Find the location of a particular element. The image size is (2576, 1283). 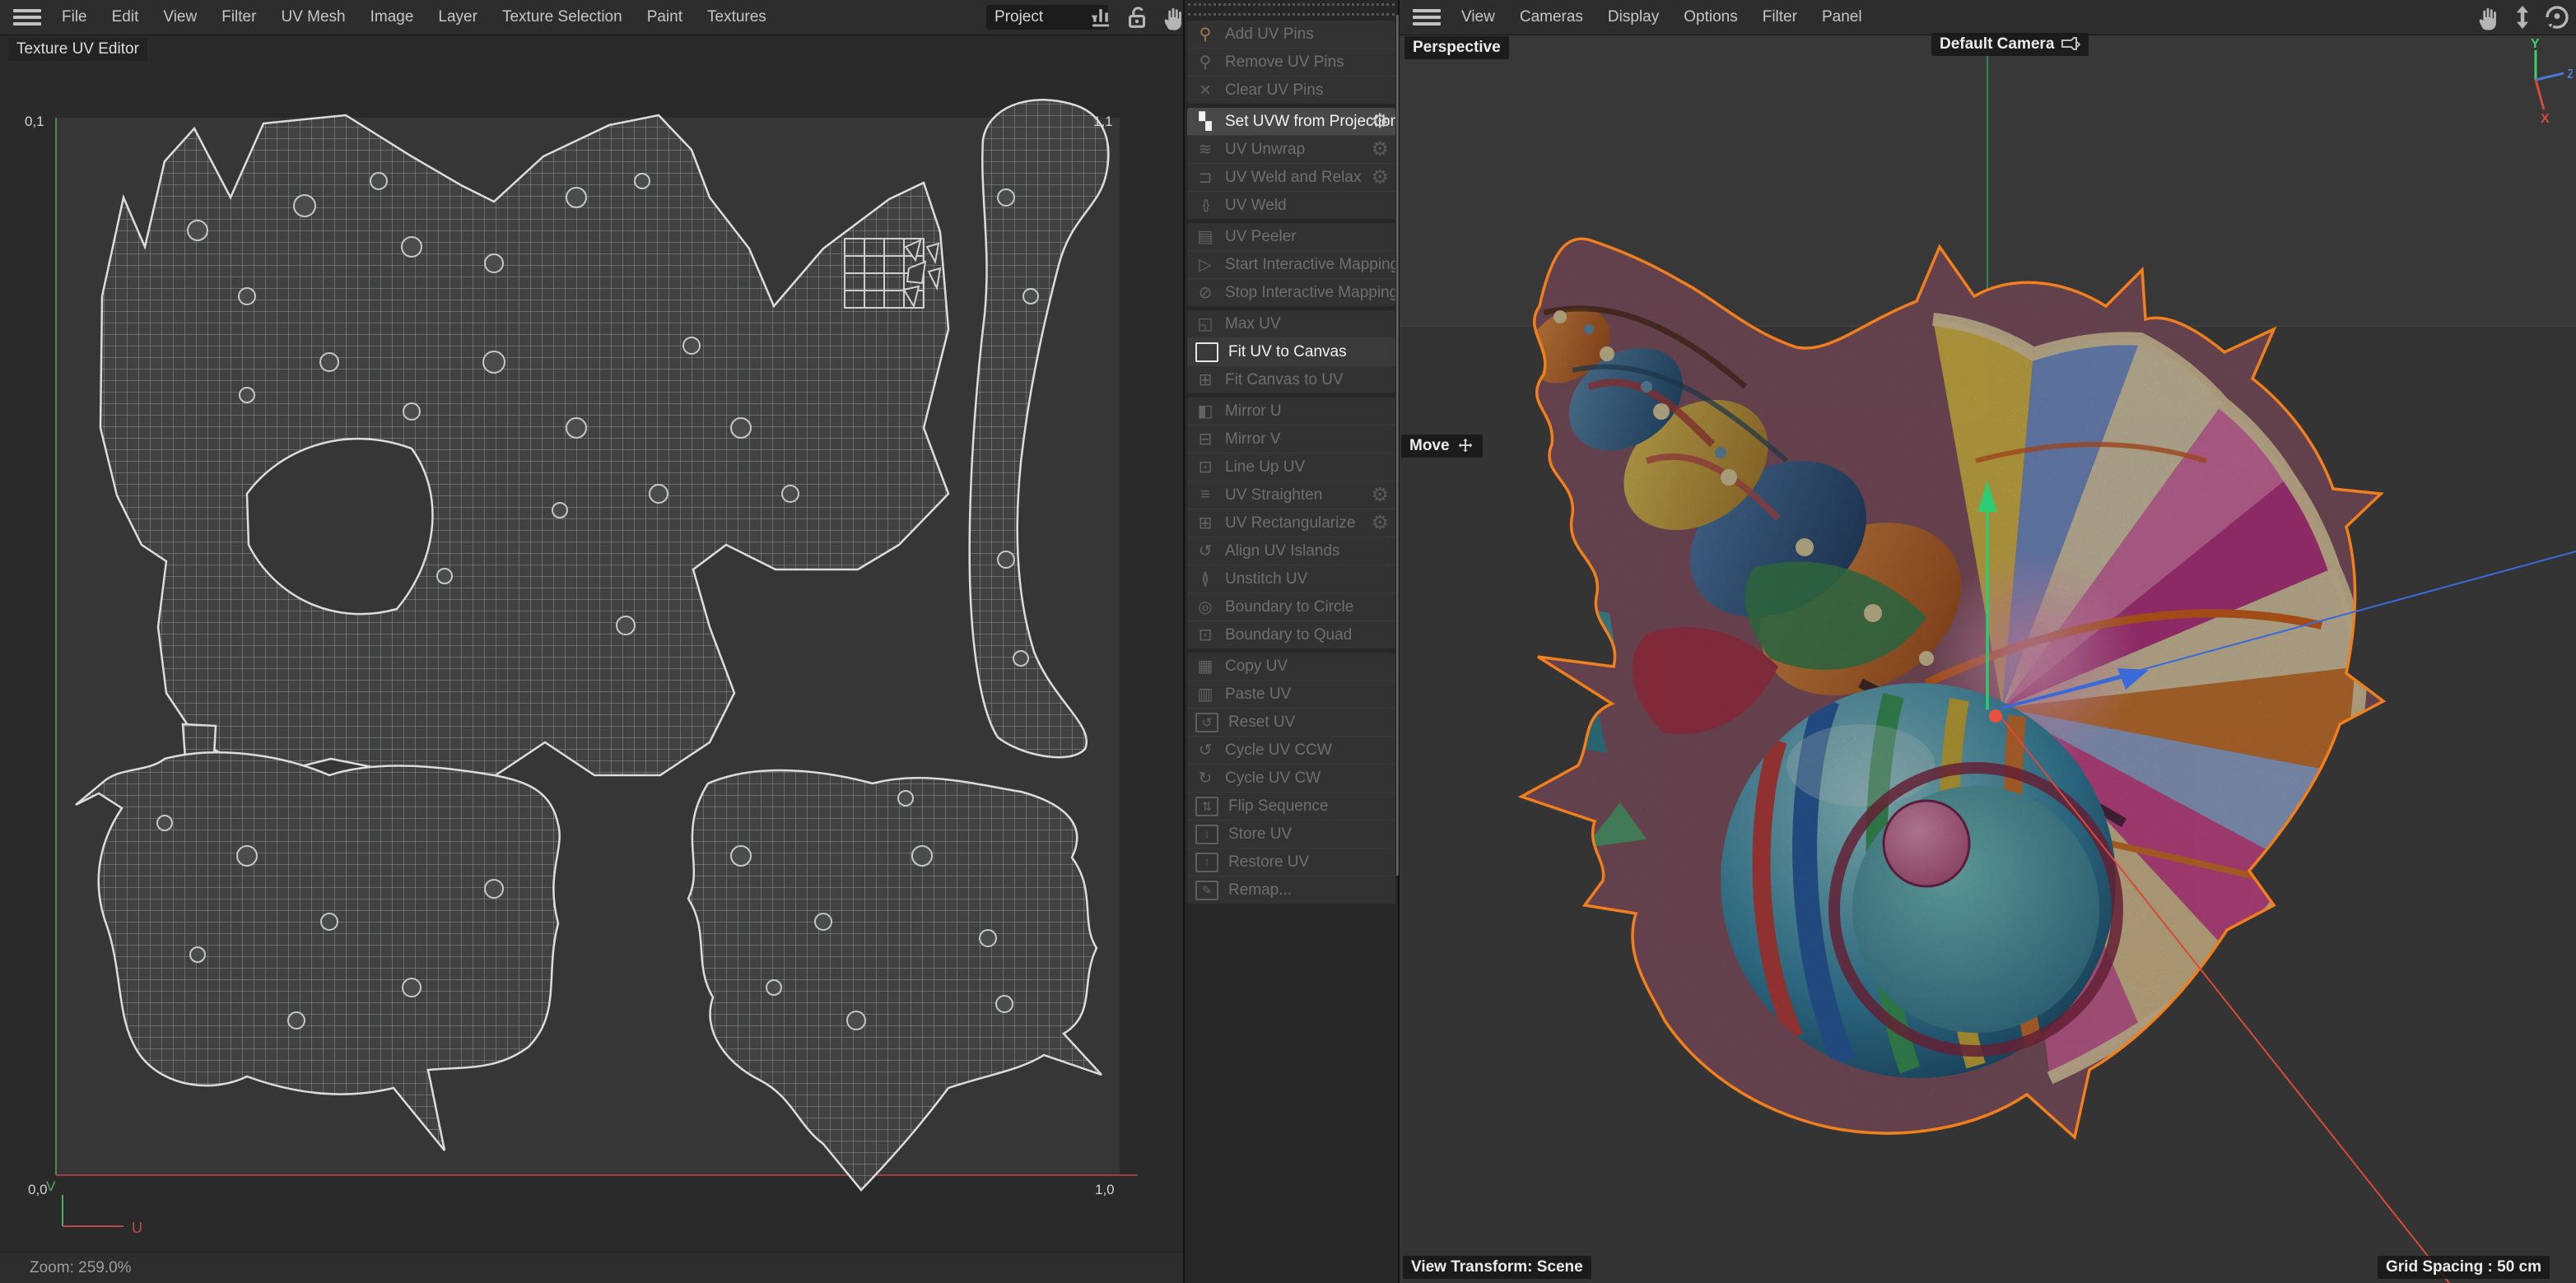

tool-uv-straighten: UV Straighten is located at coordinates (1291, 495).